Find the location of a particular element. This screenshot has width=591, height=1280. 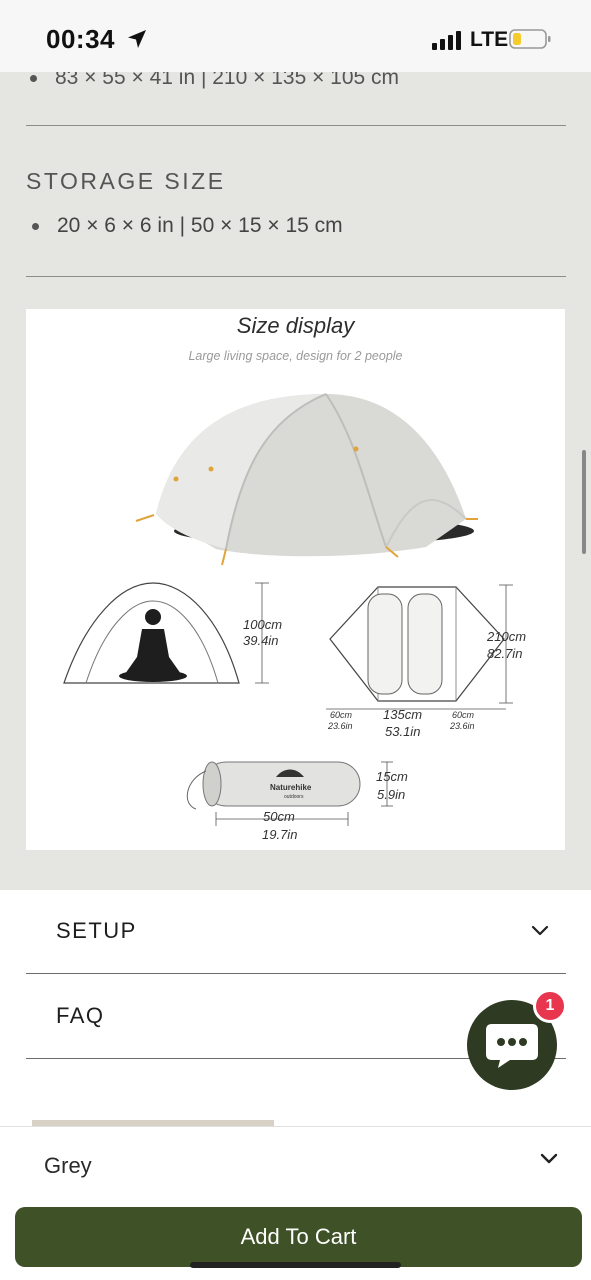

tent-front-profile is located at coordinates (166, 633).